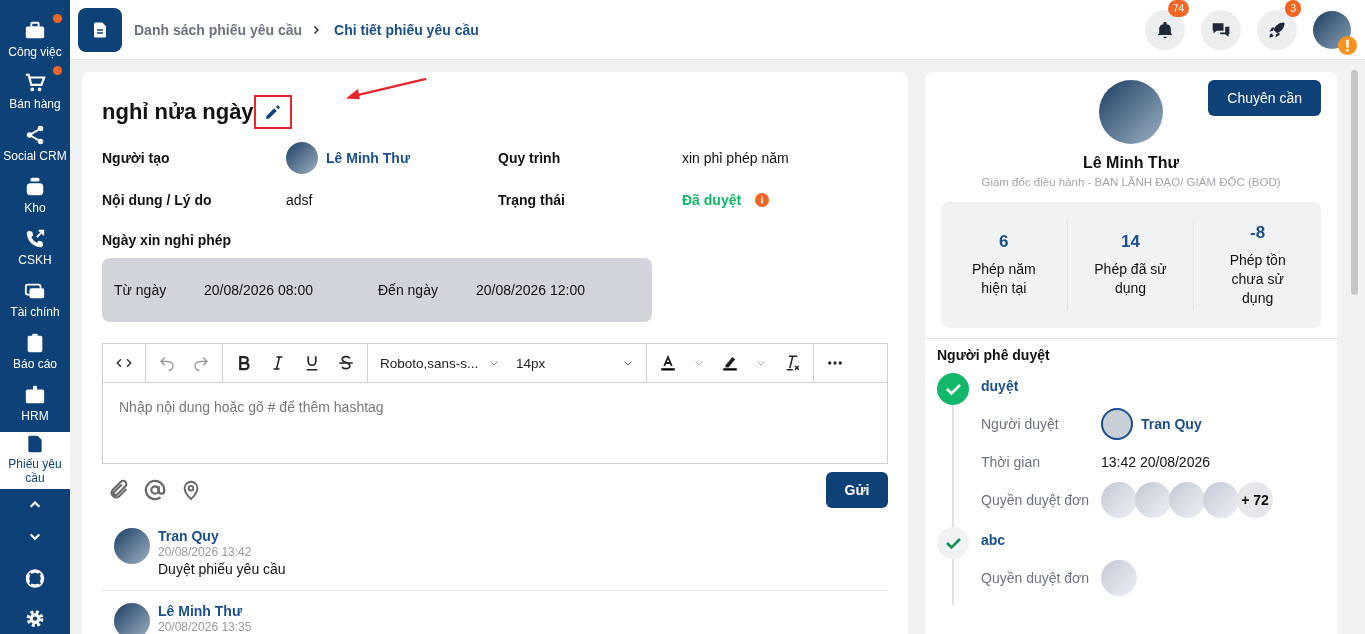 This screenshot has height=634, width=1365. Describe the element at coordinates (35, 83) in the screenshot. I see `cart-icon` at that location.